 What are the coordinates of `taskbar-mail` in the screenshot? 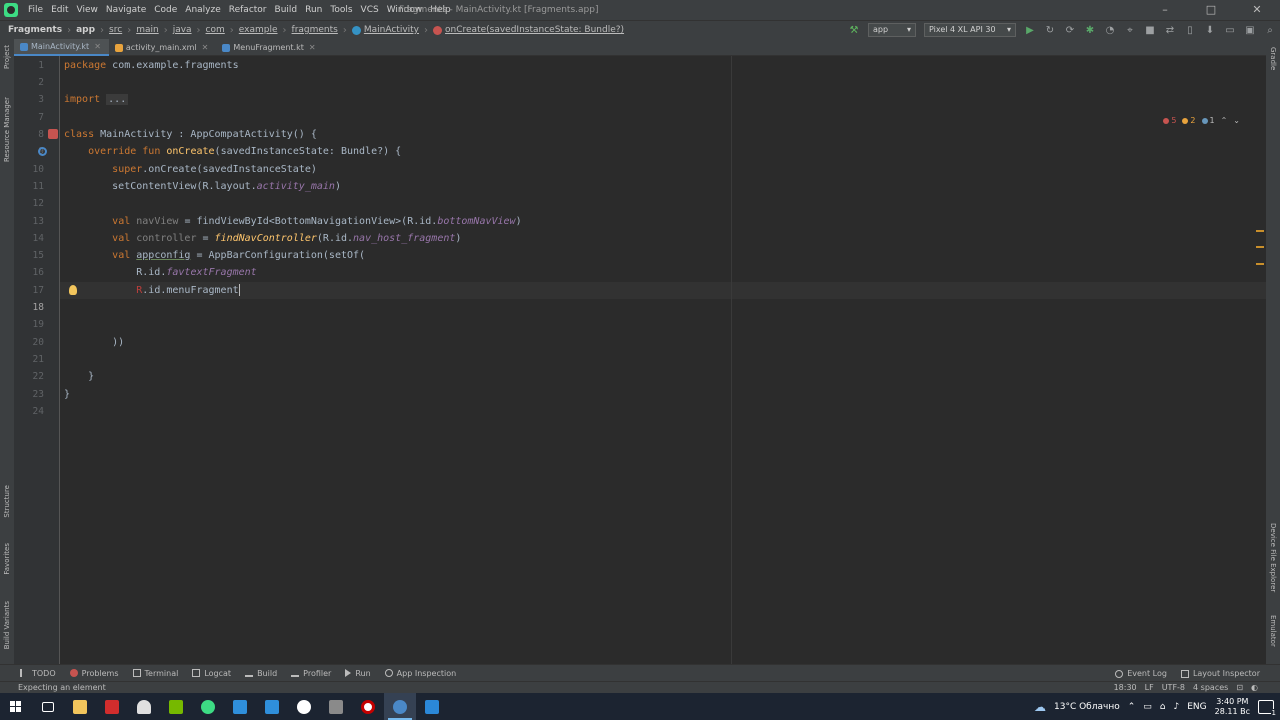 It's located at (240, 706).